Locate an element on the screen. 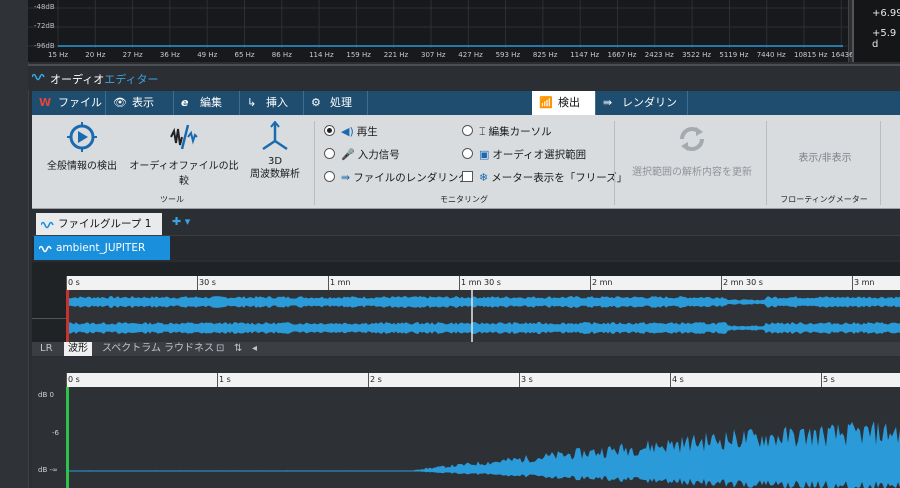  compare-audio-files-button: オーディオファイルの比較 is located at coordinates (184, 154).